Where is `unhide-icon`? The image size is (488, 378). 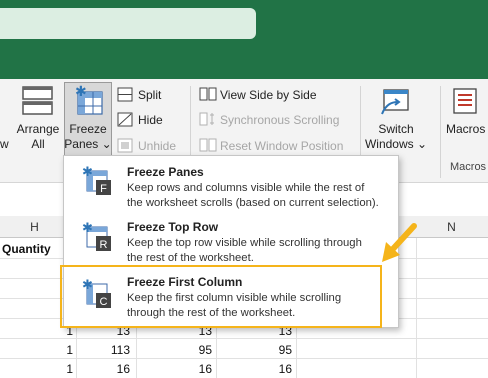
unhide-icon is located at coordinates (125, 145).